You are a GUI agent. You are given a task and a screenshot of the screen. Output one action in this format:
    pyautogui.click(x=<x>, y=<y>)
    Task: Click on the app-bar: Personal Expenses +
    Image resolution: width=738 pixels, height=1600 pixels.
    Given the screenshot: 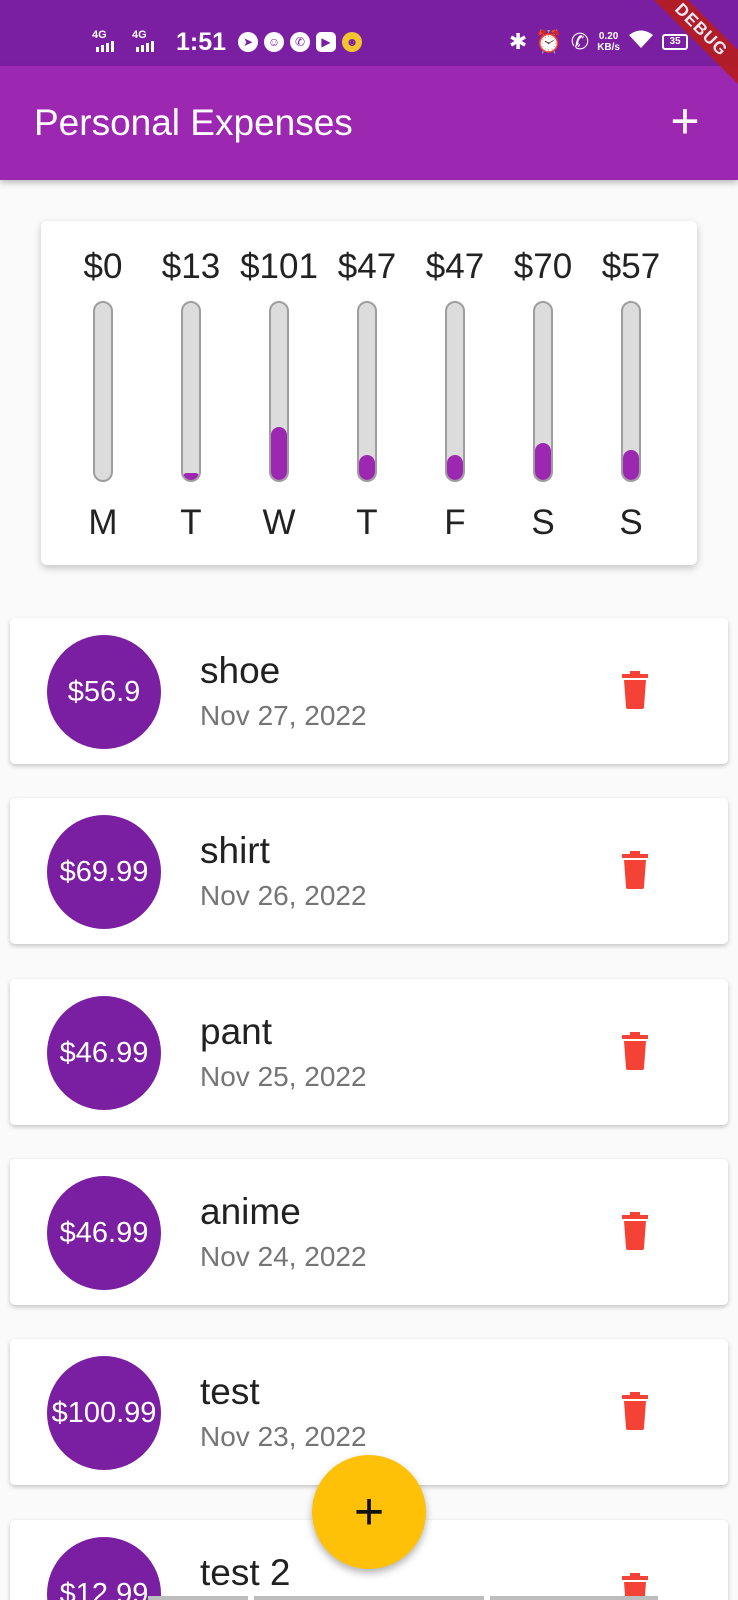 What is the action you would take?
    pyautogui.click(x=369, y=123)
    